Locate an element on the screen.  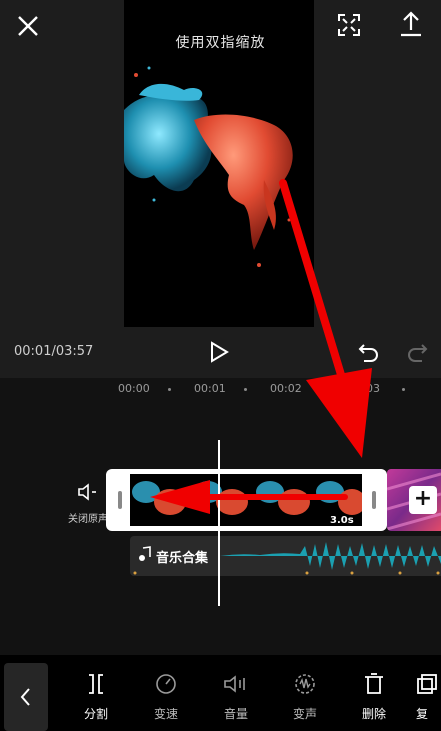
time-readout: 00:01/03:57 is located at coordinates (54, 351).